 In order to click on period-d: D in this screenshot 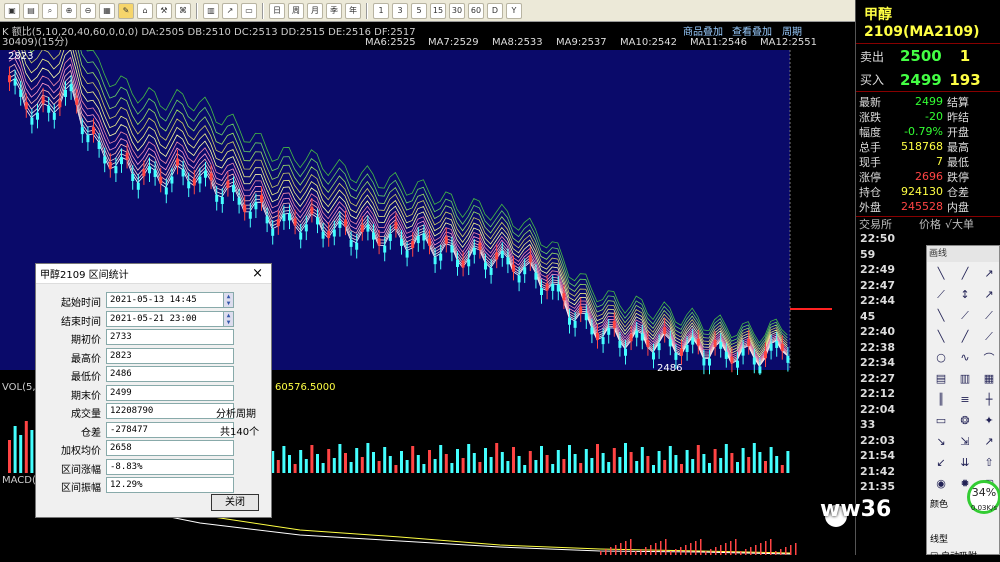, I will do `click(495, 10)`.